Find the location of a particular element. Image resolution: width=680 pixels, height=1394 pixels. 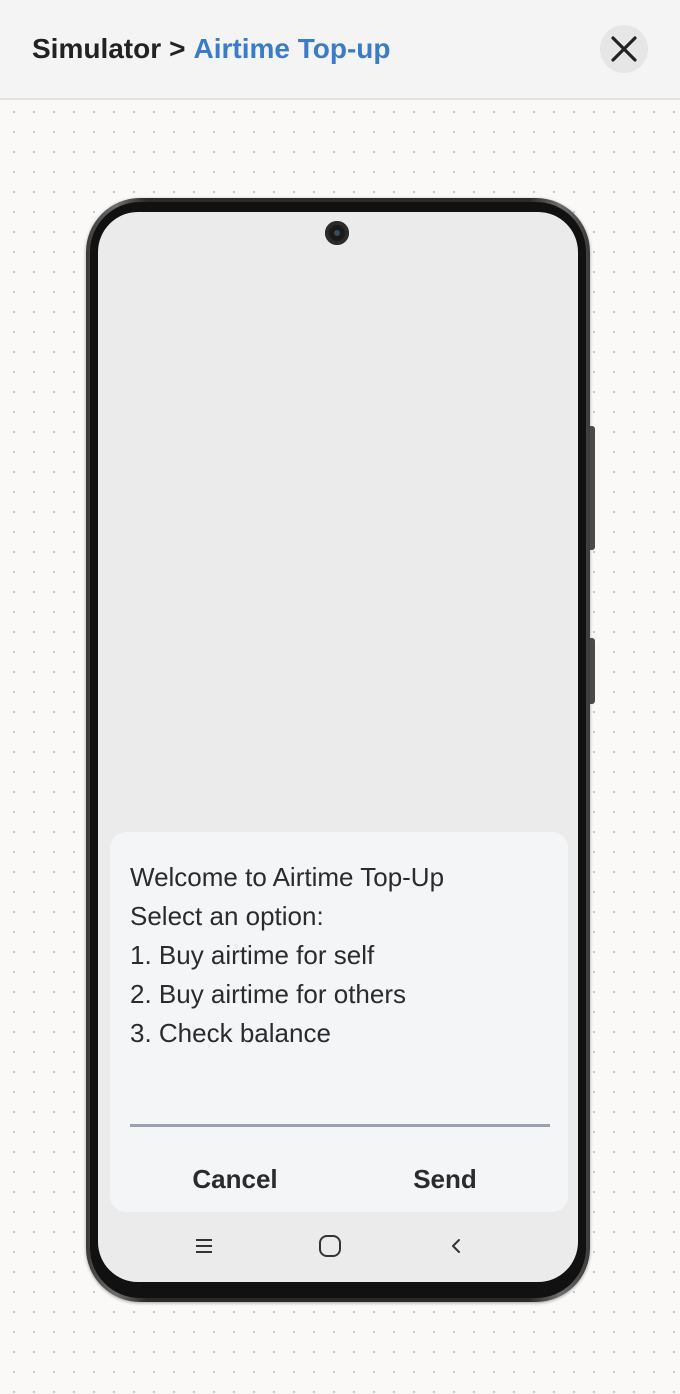

back-button is located at coordinates (456, 1246).